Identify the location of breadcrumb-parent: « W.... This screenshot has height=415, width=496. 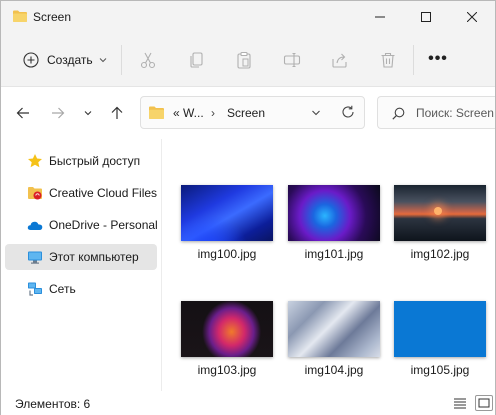
(188, 113).